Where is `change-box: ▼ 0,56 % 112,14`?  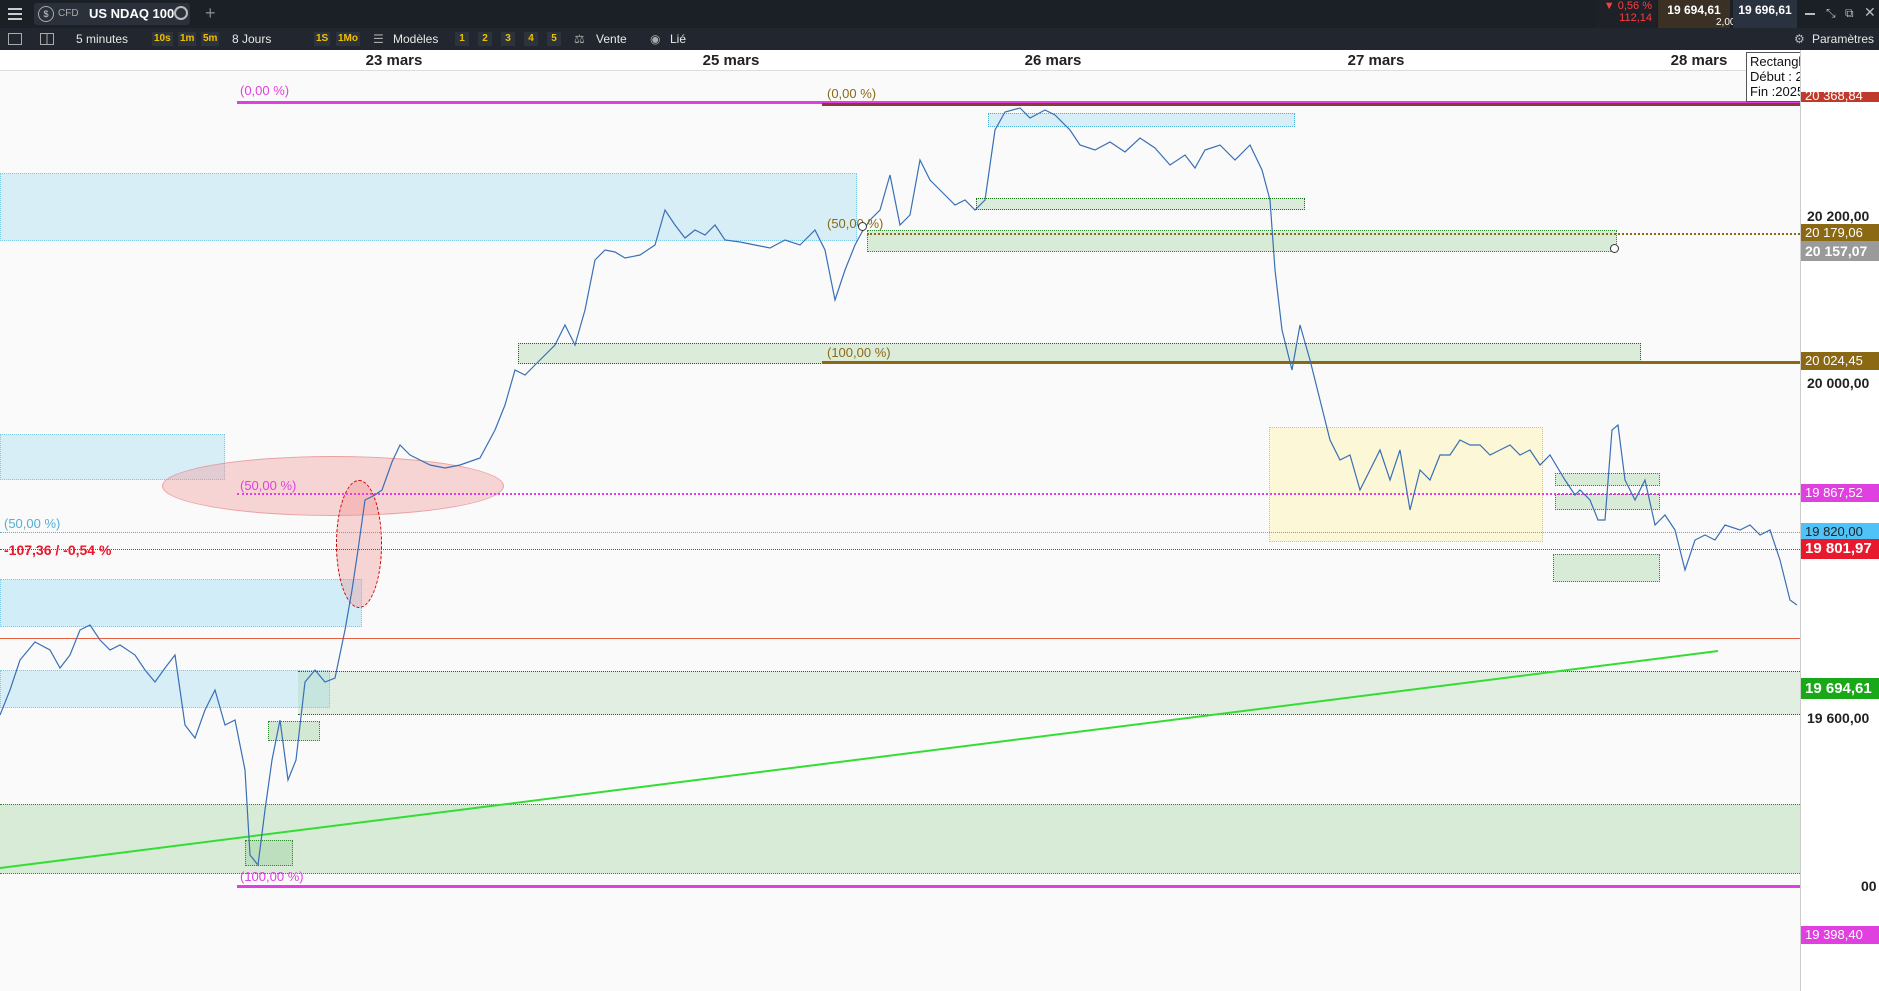 change-box: ▼ 0,56 % 112,14 is located at coordinates (1626, 14).